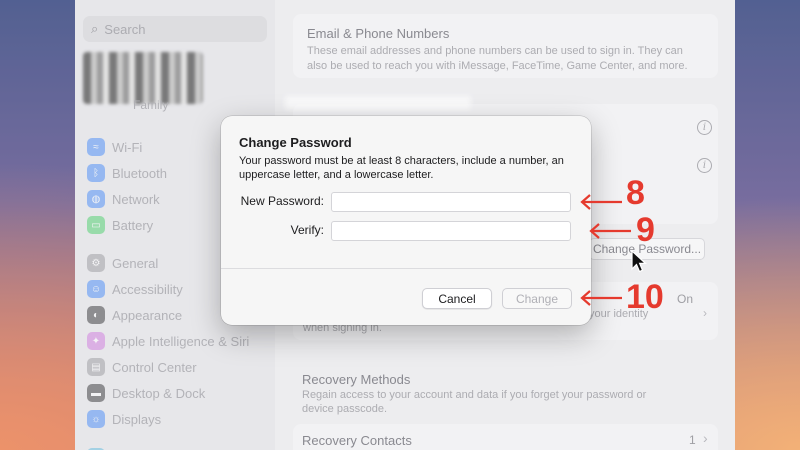 Image resolution: width=800 pixels, height=450 pixels. I want to click on dialog-divider, so click(406, 268).